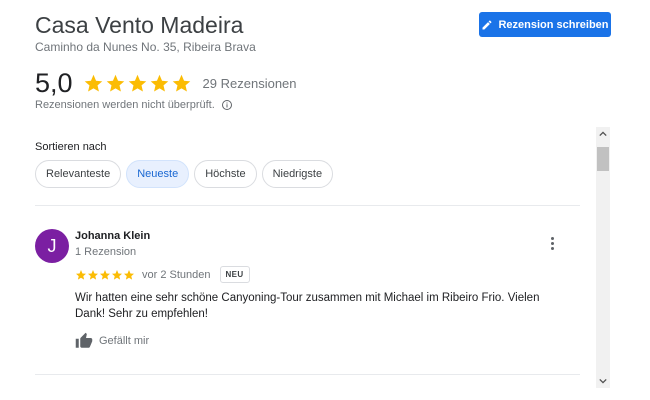  What do you see at coordinates (603, 257) in the screenshot?
I see `scrollbar` at bounding box center [603, 257].